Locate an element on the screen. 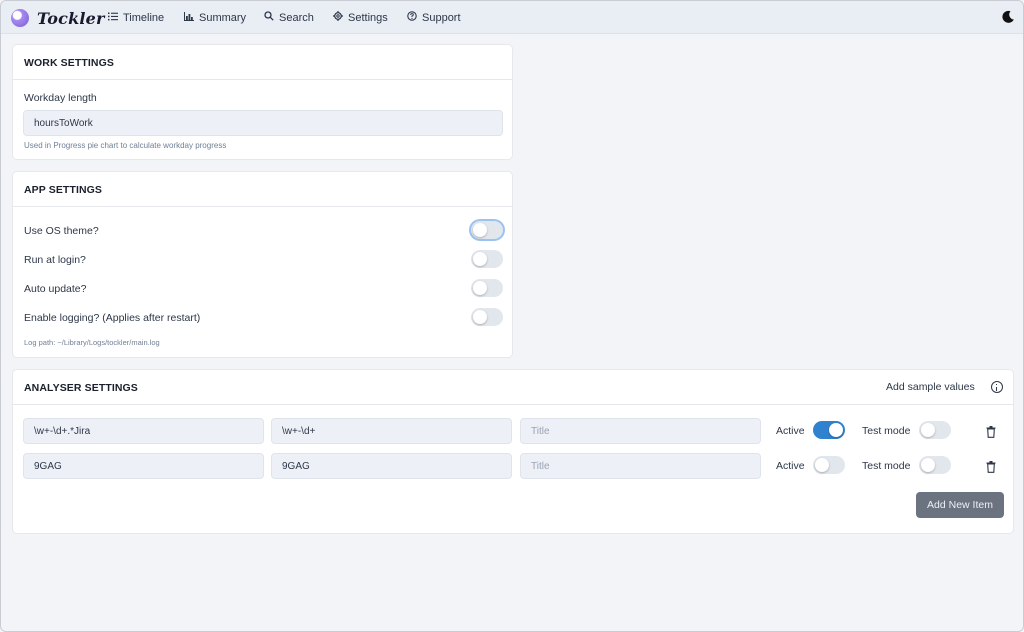  info-icon is located at coordinates (997, 387).